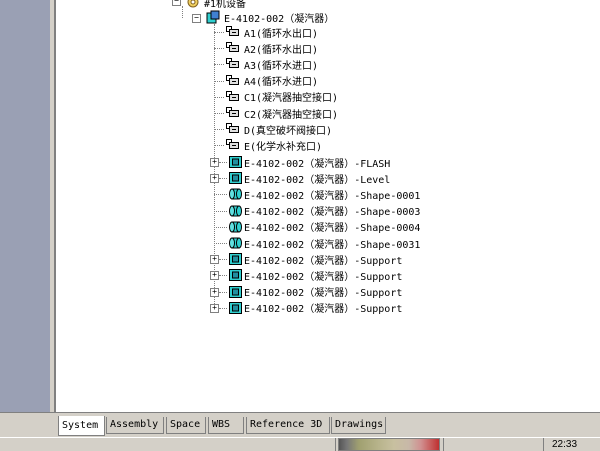  What do you see at coordinates (291, 99) in the screenshot?
I see `tree-node-label: C1(凝汽器抽空接口)` at bounding box center [291, 99].